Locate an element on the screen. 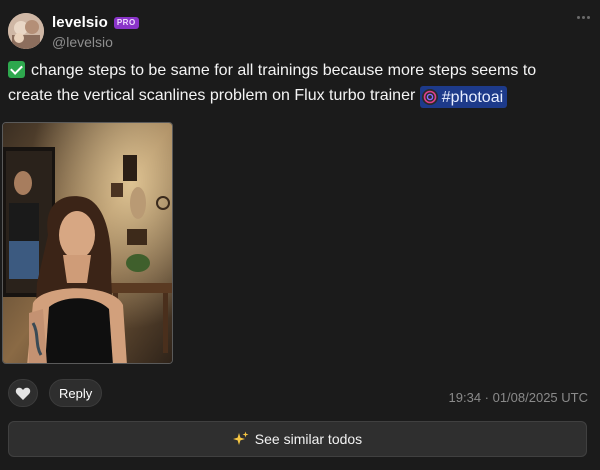 The image size is (600, 470). photo-image is located at coordinates (87, 243).